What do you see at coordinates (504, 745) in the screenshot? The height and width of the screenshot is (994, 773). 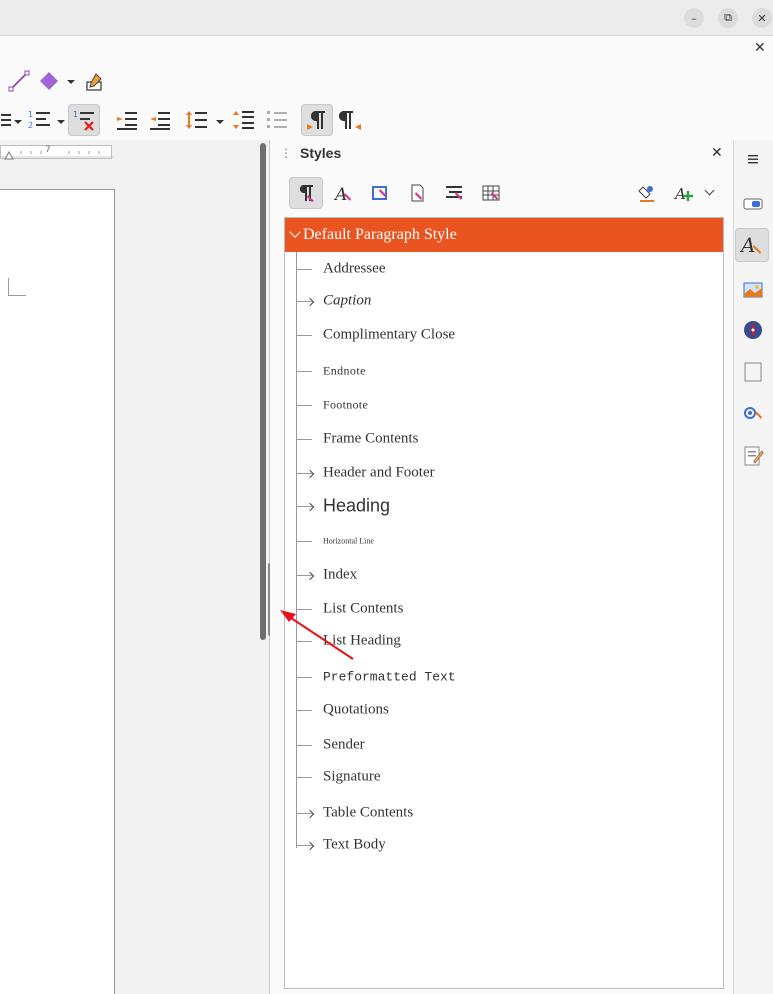 I see `style-item: Sender` at bounding box center [504, 745].